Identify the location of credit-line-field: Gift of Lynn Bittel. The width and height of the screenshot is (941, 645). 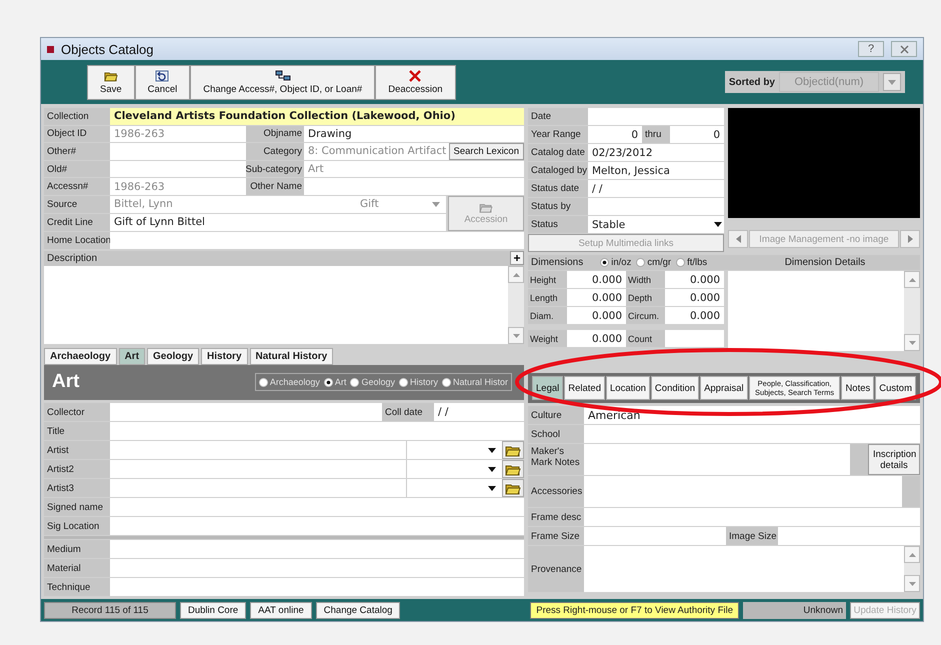
(233, 222).